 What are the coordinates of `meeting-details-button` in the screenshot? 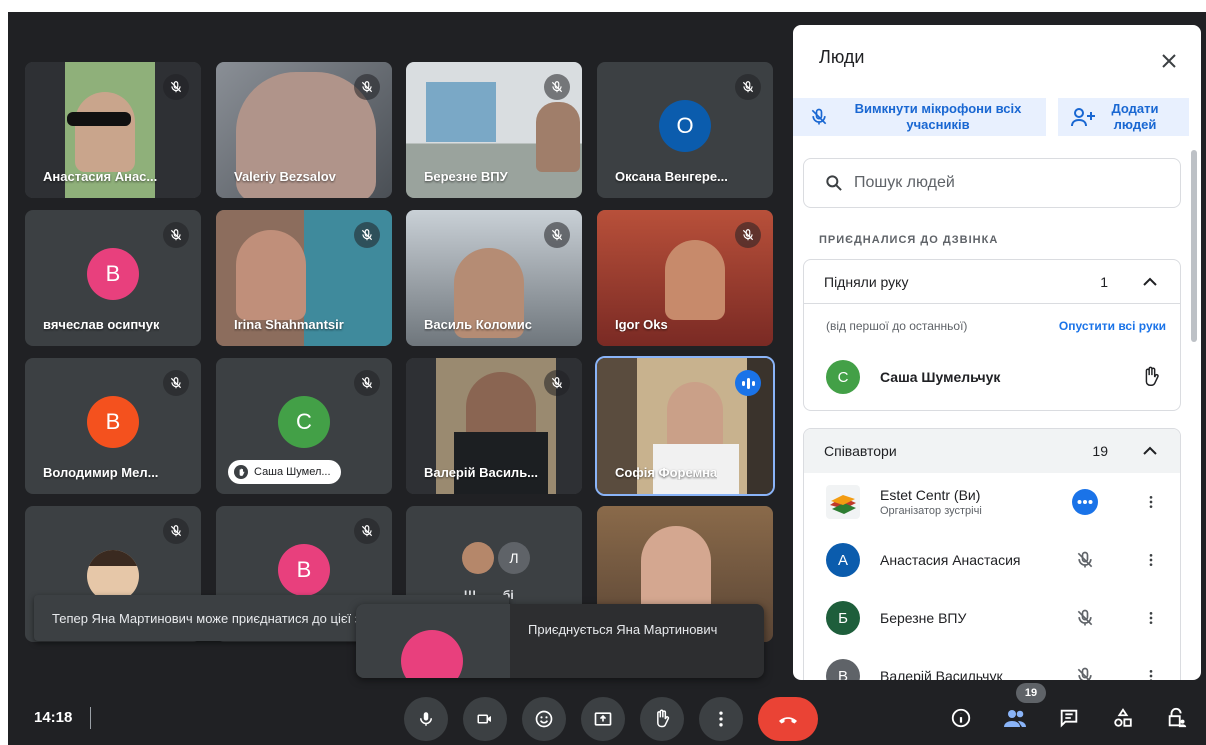 It's located at (961, 718).